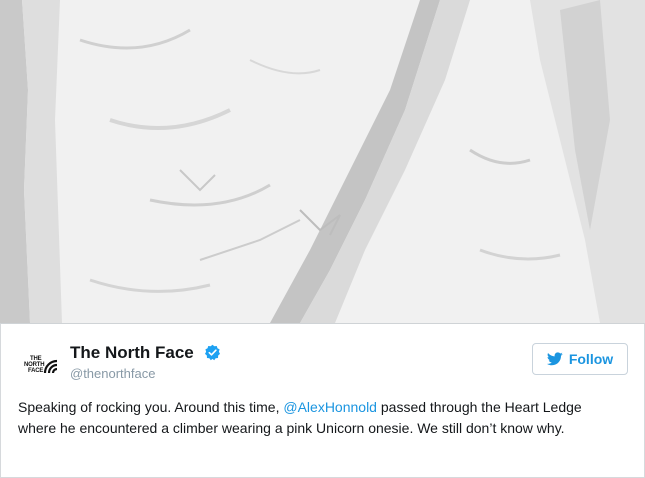  What do you see at coordinates (591, 359) in the screenshot?
I see `follow-button-label: Follow` at bounding box center [591, 359].